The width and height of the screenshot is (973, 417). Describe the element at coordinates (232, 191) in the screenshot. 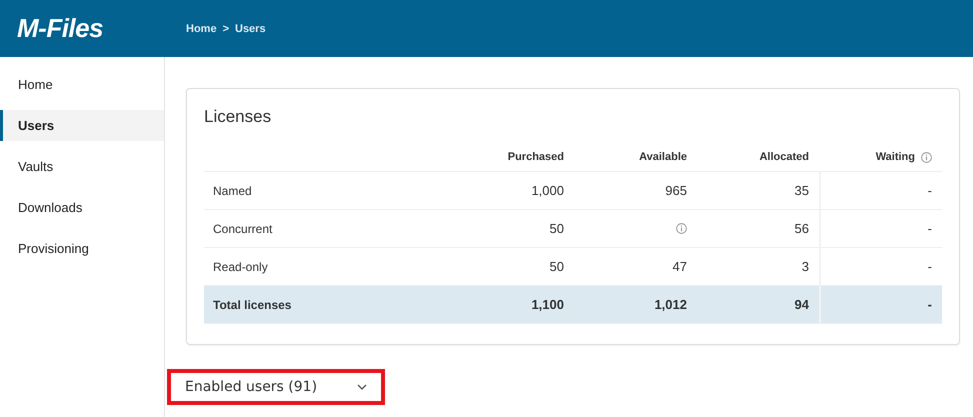

I see `row-label: Named` at that location.